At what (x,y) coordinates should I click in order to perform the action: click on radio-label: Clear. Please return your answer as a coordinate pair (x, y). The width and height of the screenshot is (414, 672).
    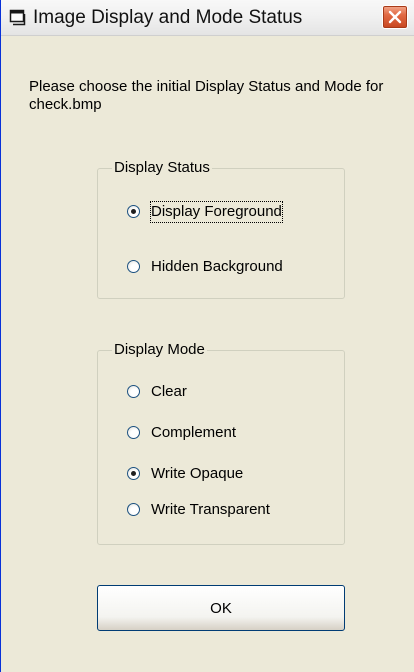
    Looking at the image, I should click on (169, 391).